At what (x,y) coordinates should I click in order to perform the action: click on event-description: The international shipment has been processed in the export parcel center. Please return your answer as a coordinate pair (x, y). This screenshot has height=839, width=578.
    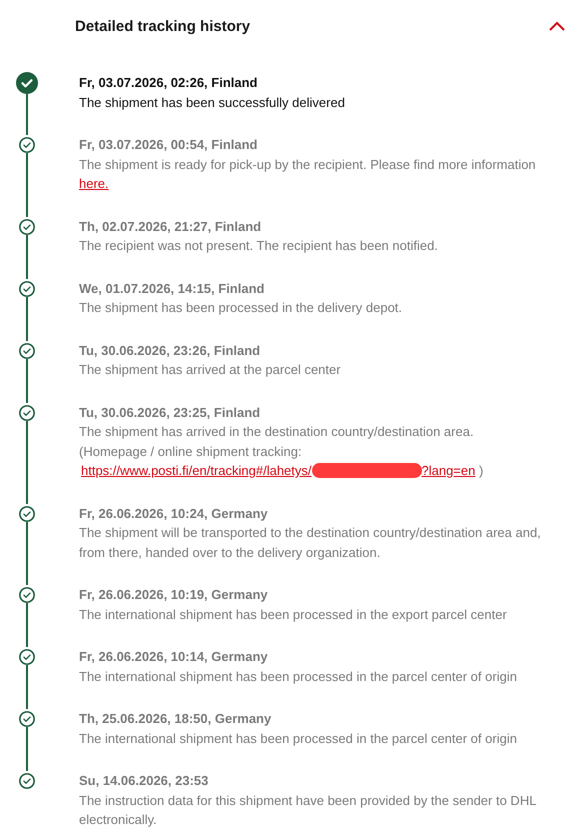
    Looking at the image, I should click on (293, 615).